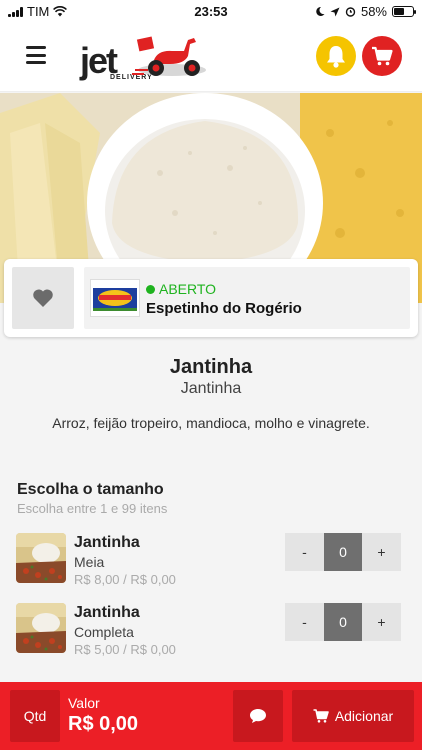 The height and width of the screenshot is (750, 422). I want to click on scooter-icon, so click(169, 56).